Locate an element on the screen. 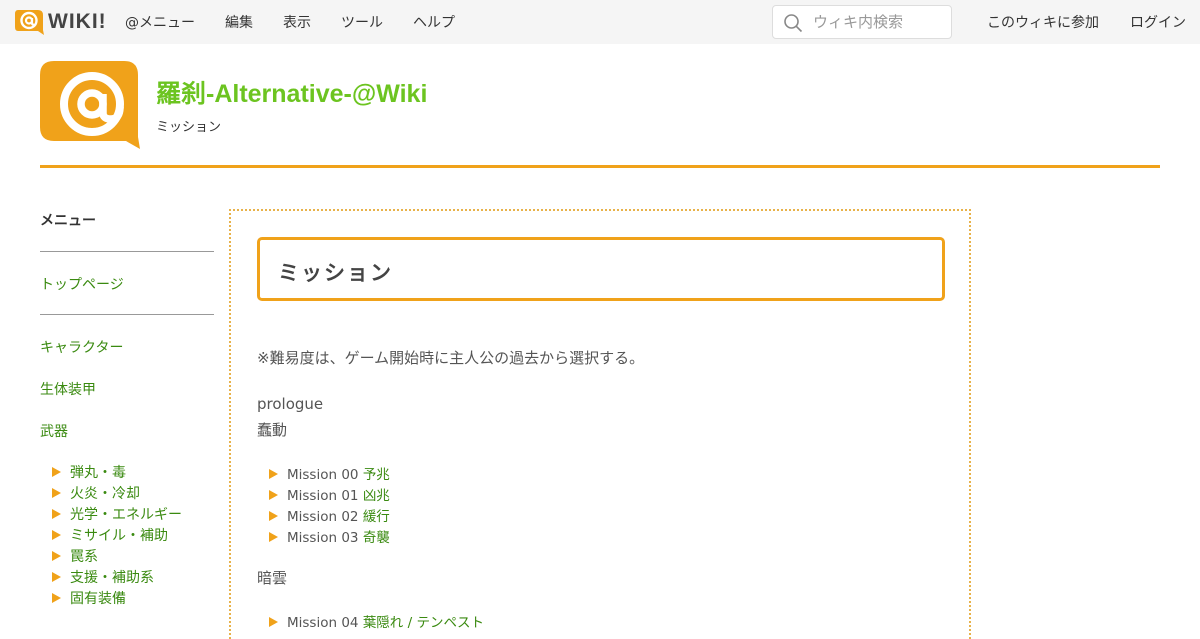 The height and width of the screenshot is (639, 1200). section-heading: 蠢動 is located at coordinates (272, 430).